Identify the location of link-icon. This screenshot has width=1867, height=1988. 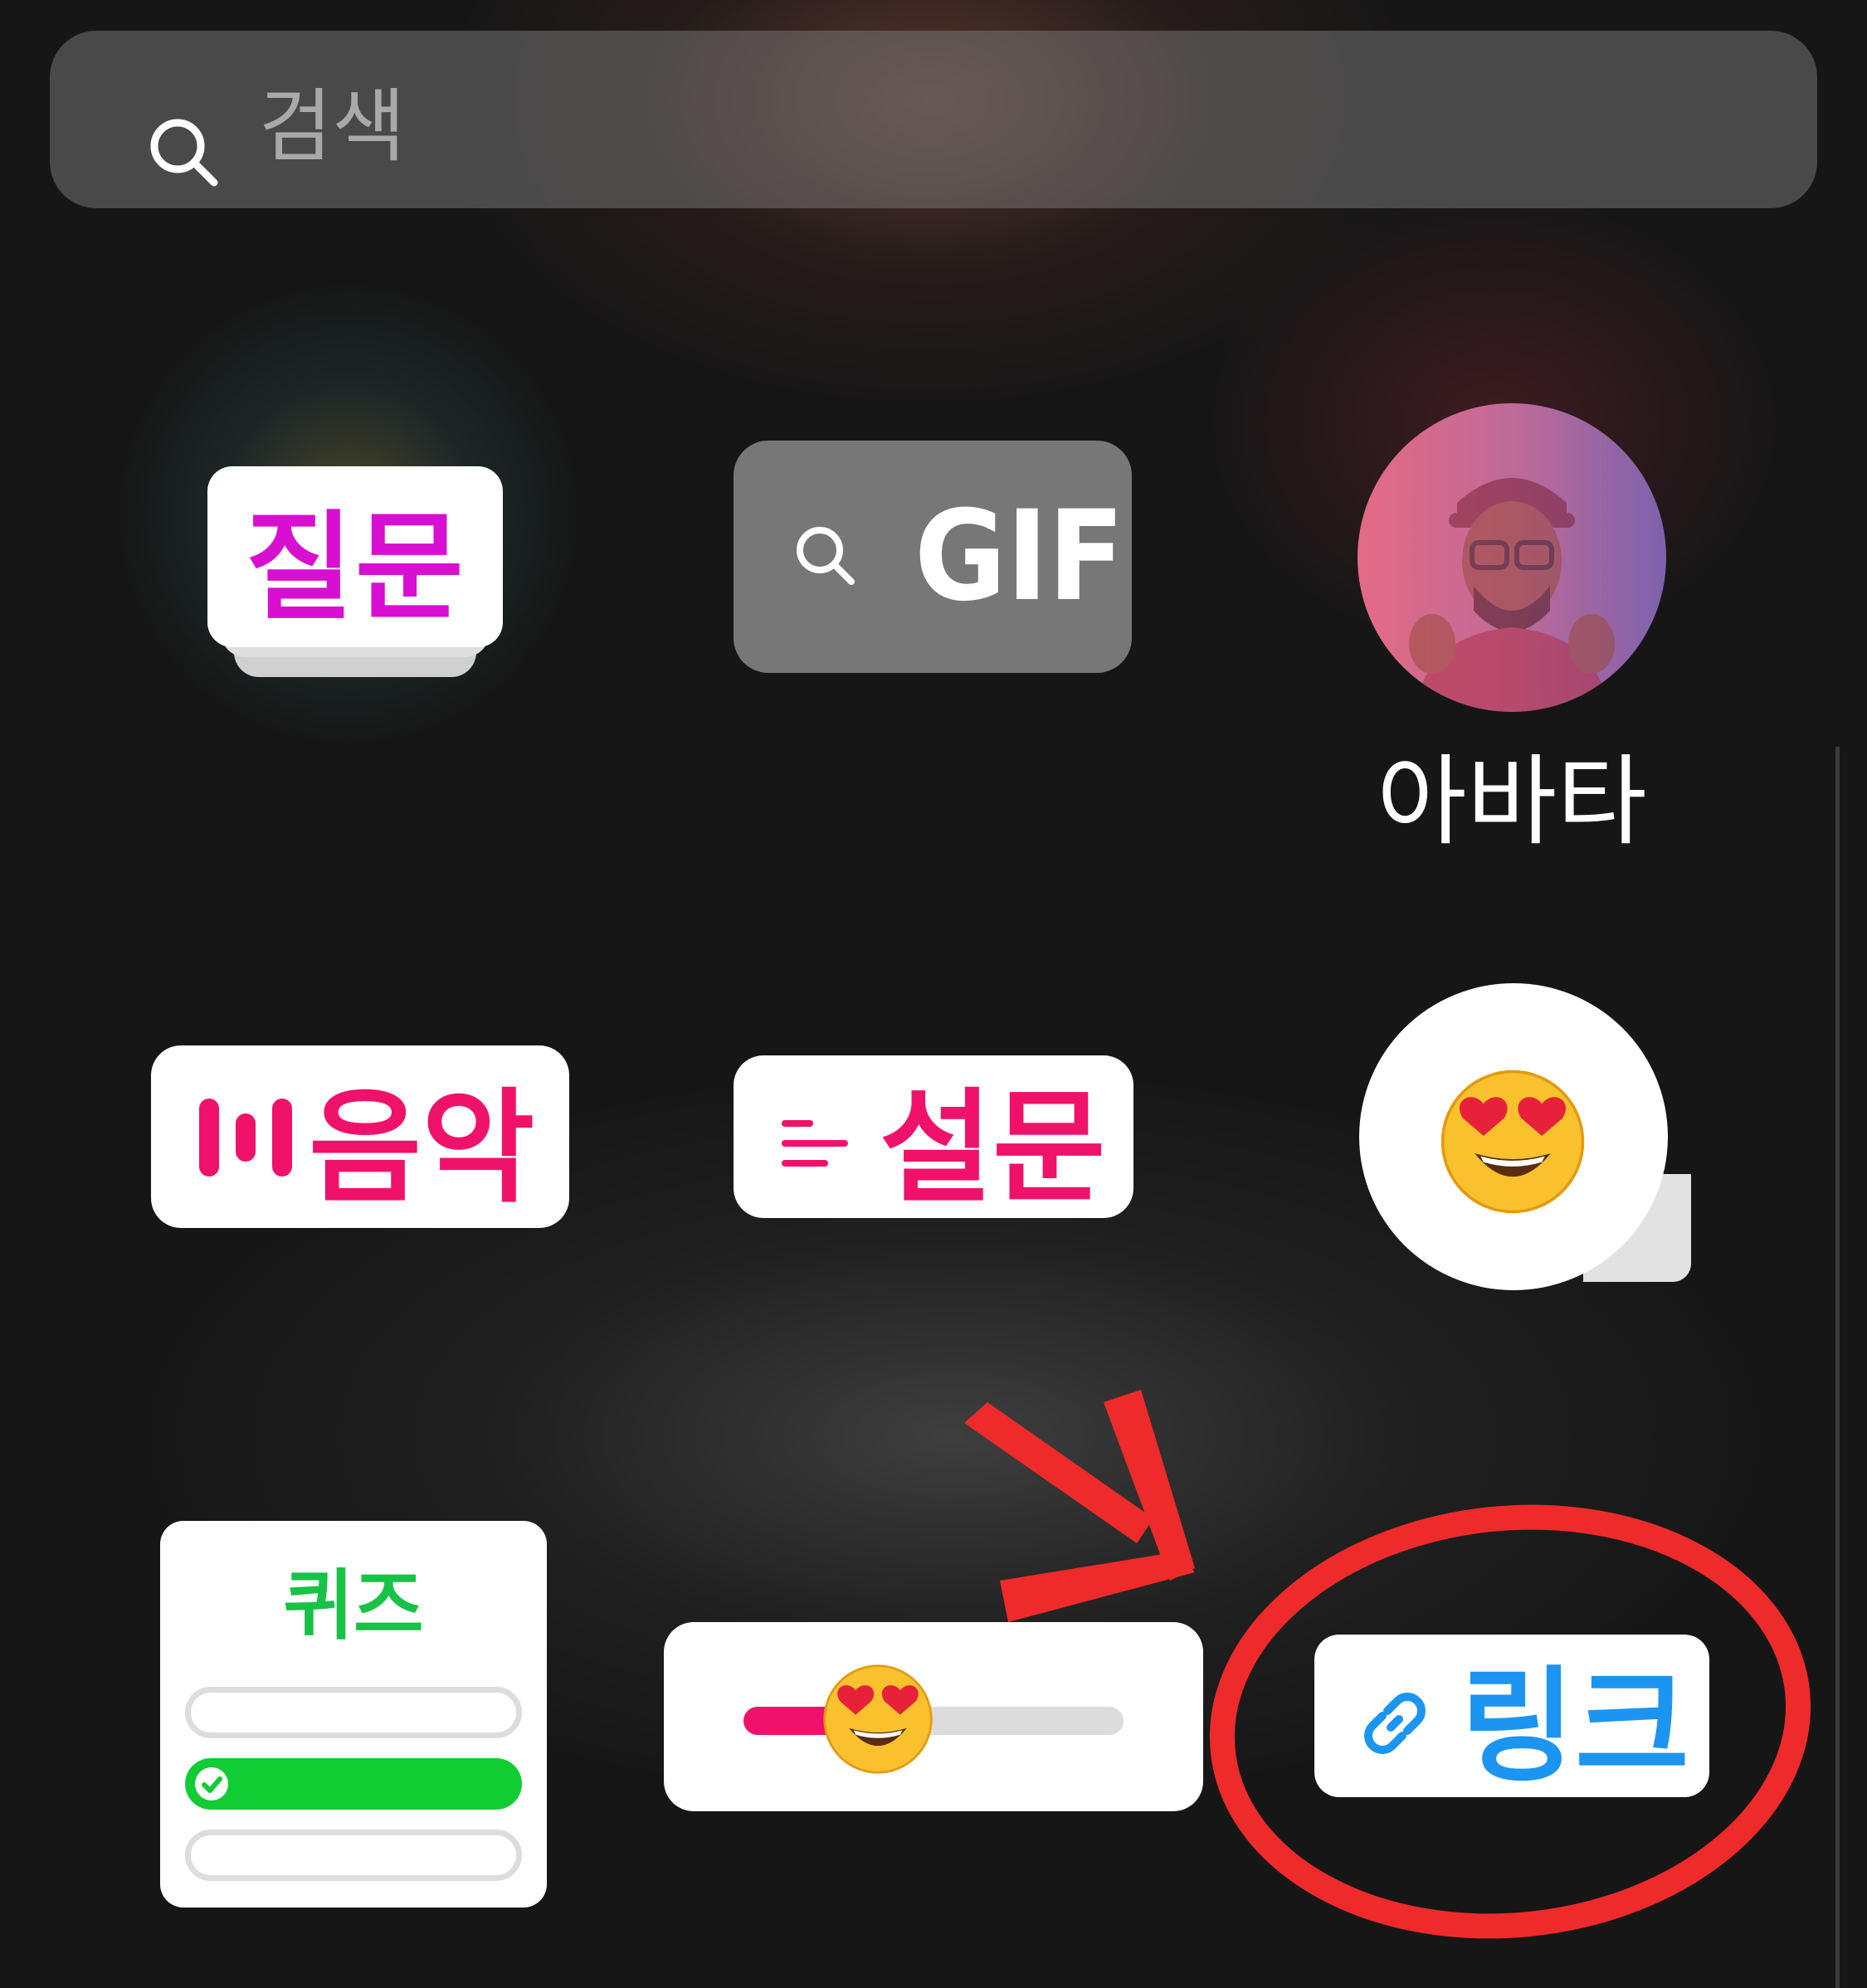
(1395, 1723).